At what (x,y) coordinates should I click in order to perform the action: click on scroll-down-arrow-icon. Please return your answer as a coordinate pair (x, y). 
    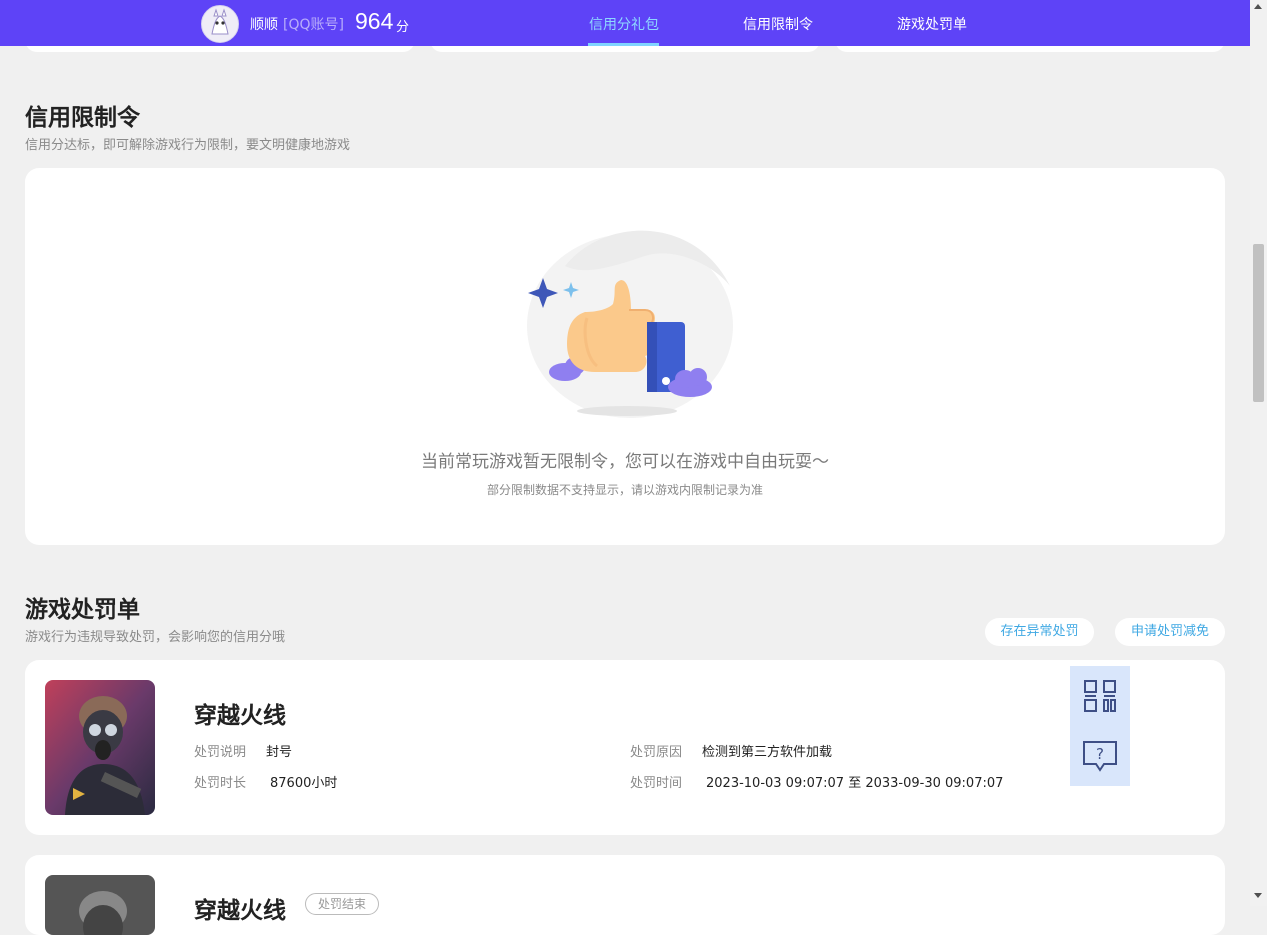
    Looking at the image, I should click on (1258, 895).